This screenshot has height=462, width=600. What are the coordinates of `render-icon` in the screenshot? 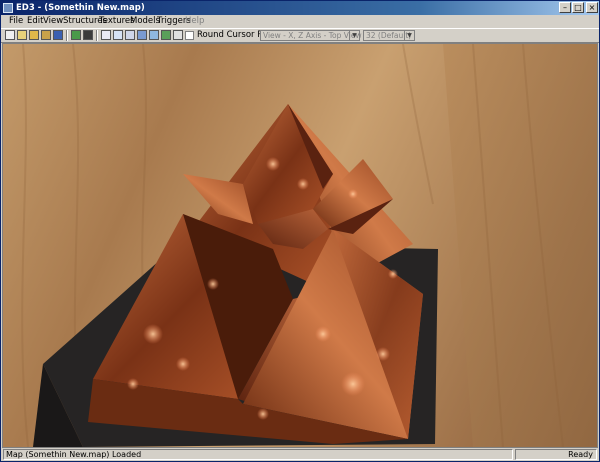 It's located at (76, 35).